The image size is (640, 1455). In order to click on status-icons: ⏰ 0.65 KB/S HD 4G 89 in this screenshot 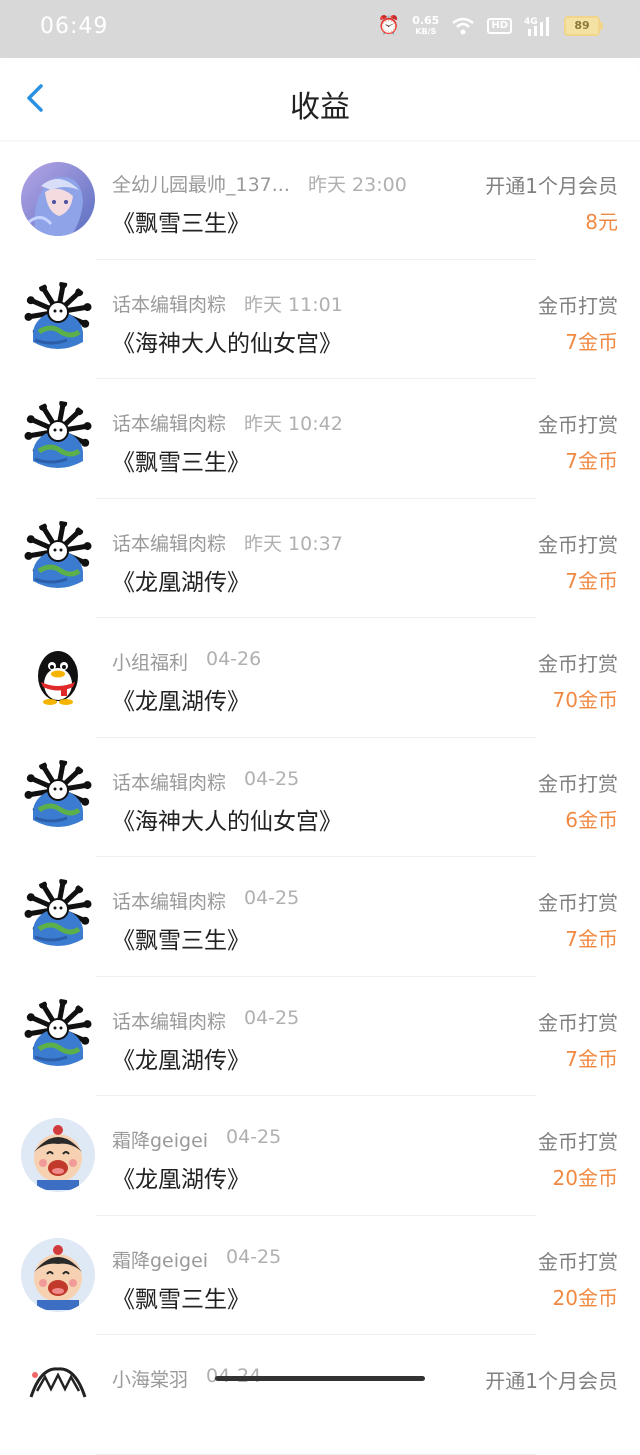, I will do `click(490, 25)`.